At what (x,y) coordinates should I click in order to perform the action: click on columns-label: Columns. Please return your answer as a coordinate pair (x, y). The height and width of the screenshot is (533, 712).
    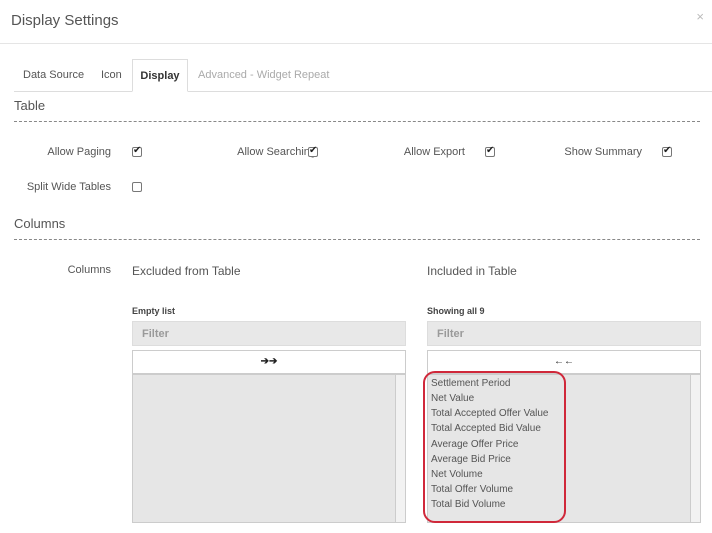
    Looking at the image, I should click on (89, 270).